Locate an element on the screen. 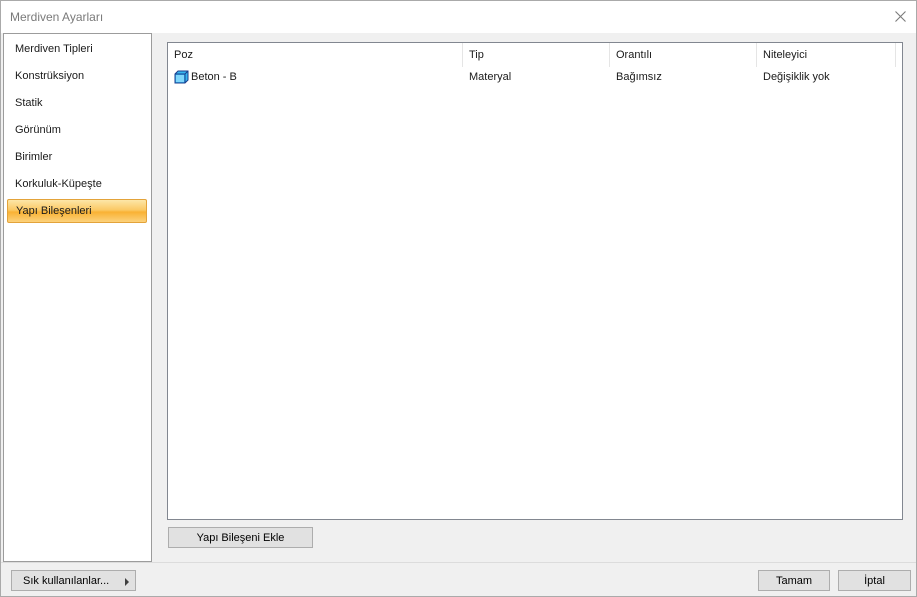  sidebar-item-konstruksiyon: Konstrüksiyon is located at coordinates (77, 76).